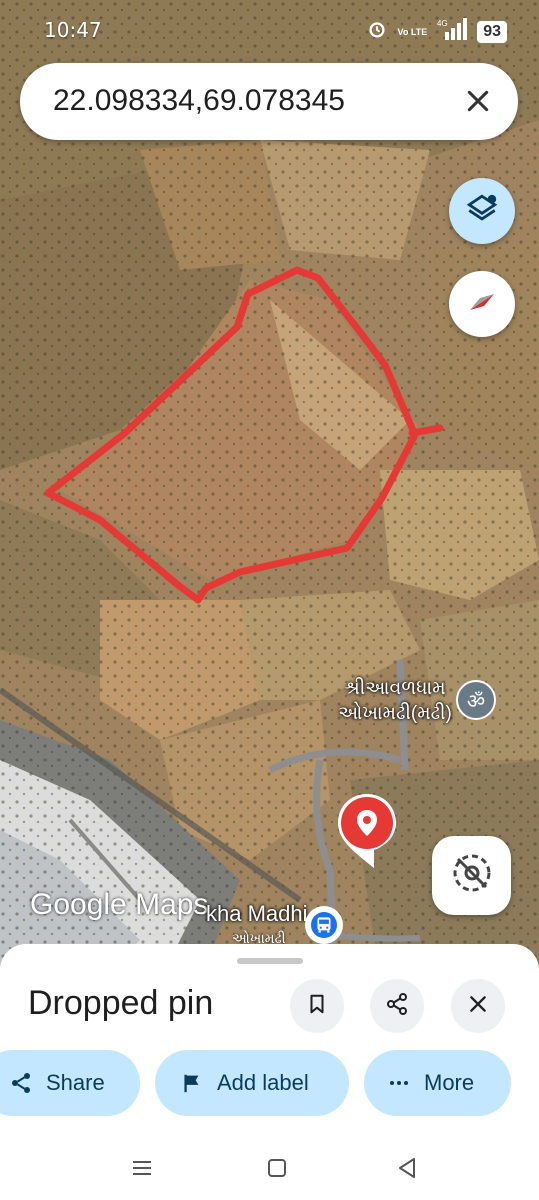 Image resolution: width=539 pixels, height=1200 pixels. Describe the element at coordinates (263, 1082) in the screenshot. I see `add-label-chip-label: Add label` at that location.